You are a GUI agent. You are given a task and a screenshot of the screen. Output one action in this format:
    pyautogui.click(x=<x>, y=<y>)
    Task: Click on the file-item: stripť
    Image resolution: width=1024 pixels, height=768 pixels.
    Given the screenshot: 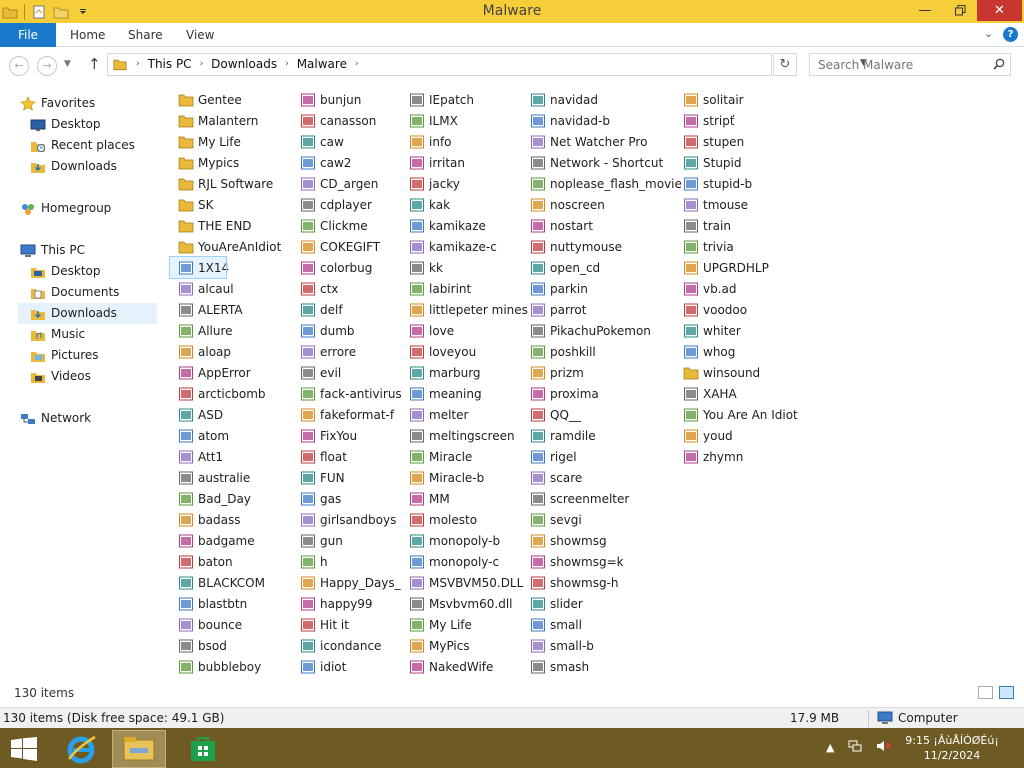 What is the action you would take?
    pyautogui.click(x=736, y=120)
    